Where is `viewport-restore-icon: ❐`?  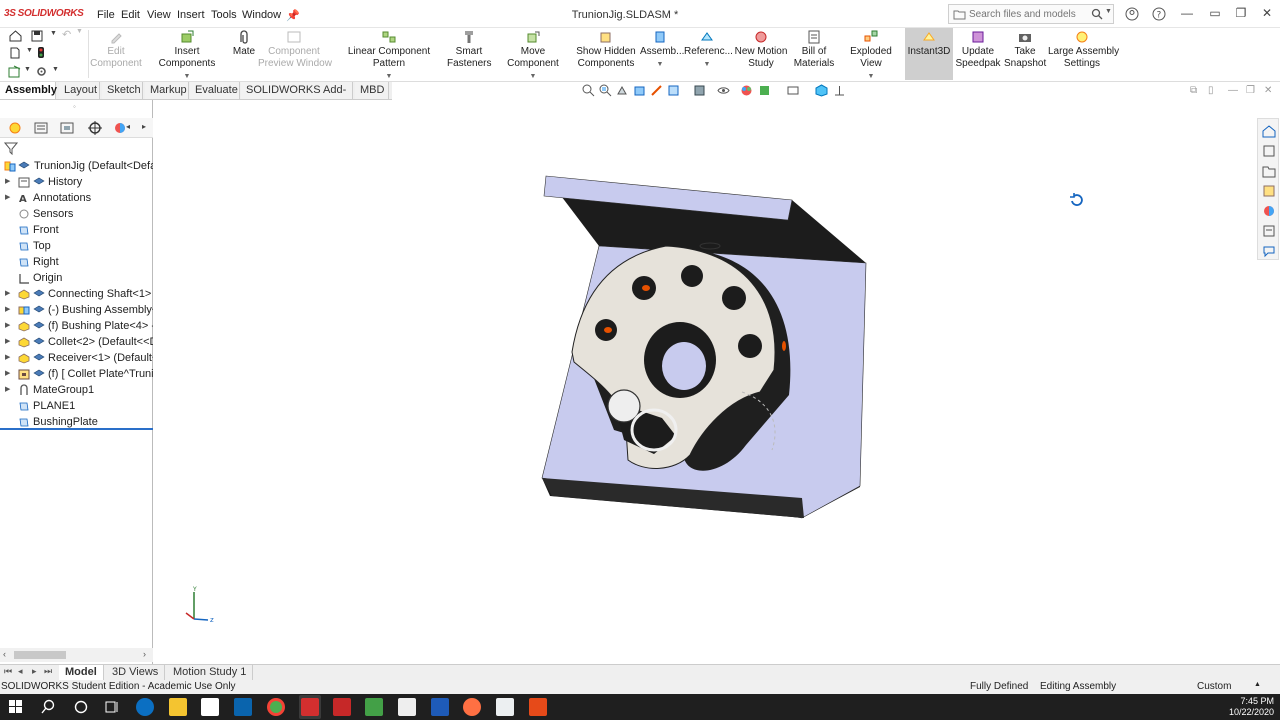 viewport-restore-icon: ❐ is located at coordinates (1250, 90).